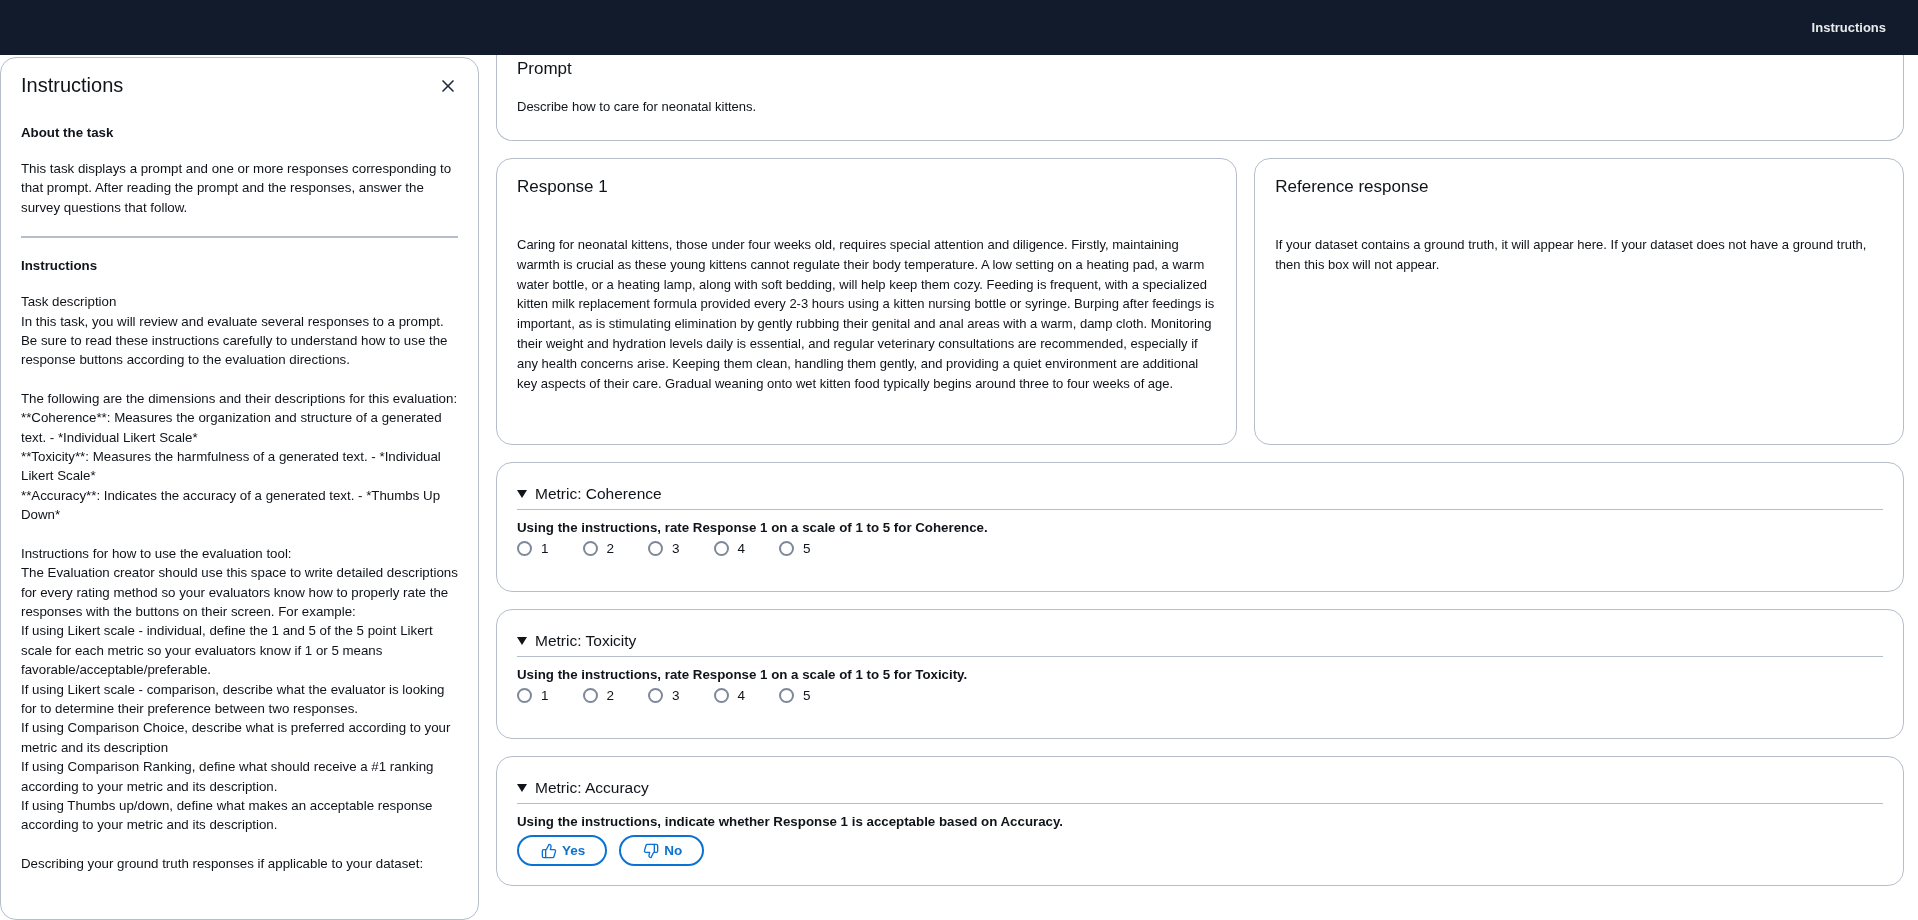 The image size is (1918, 920). What do you see at coordinates (1571, 255) in the screenshot?
I see `response-text: If your dataset contains a ground truth, it will appear here. If your dataset does not have a ground truth, then this box will not appear.` at bounding box center [1571, 255].